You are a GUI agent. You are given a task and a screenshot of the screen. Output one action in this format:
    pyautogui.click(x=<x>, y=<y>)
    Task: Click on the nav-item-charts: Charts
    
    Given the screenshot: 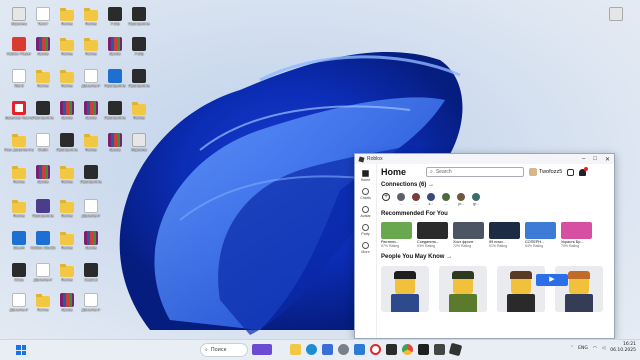 What is the action you would take?
    pyautogui.click(x=365, y=194)
    